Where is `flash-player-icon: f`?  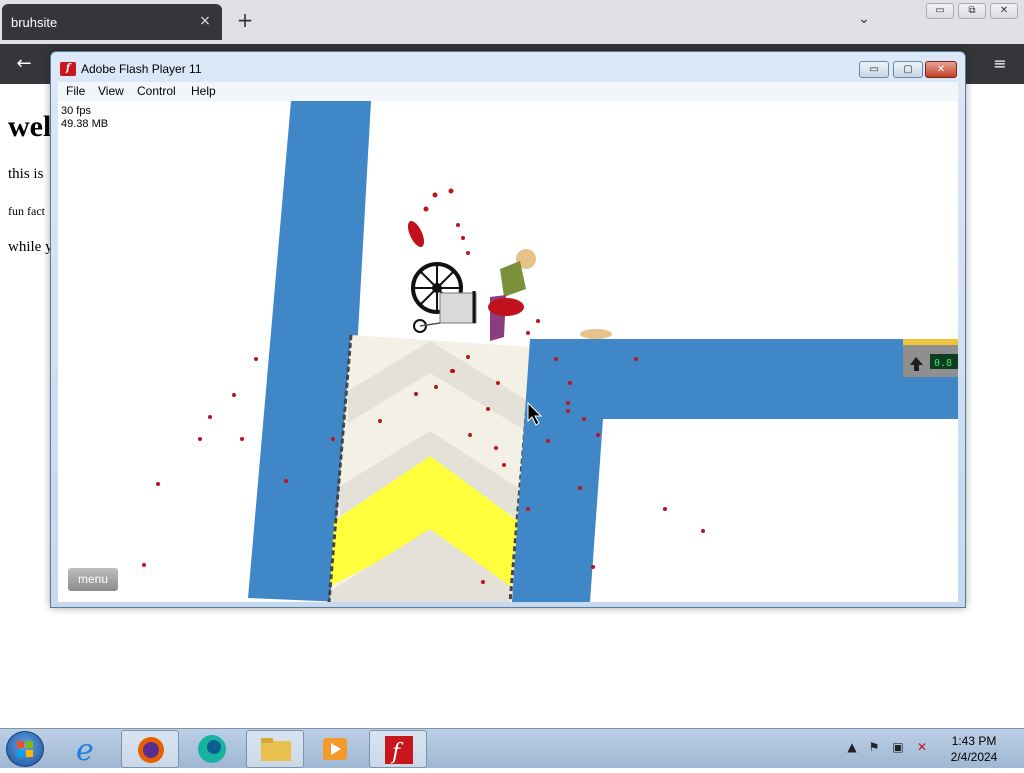 flash-player-icon: f is located at coordinates (68, 69).